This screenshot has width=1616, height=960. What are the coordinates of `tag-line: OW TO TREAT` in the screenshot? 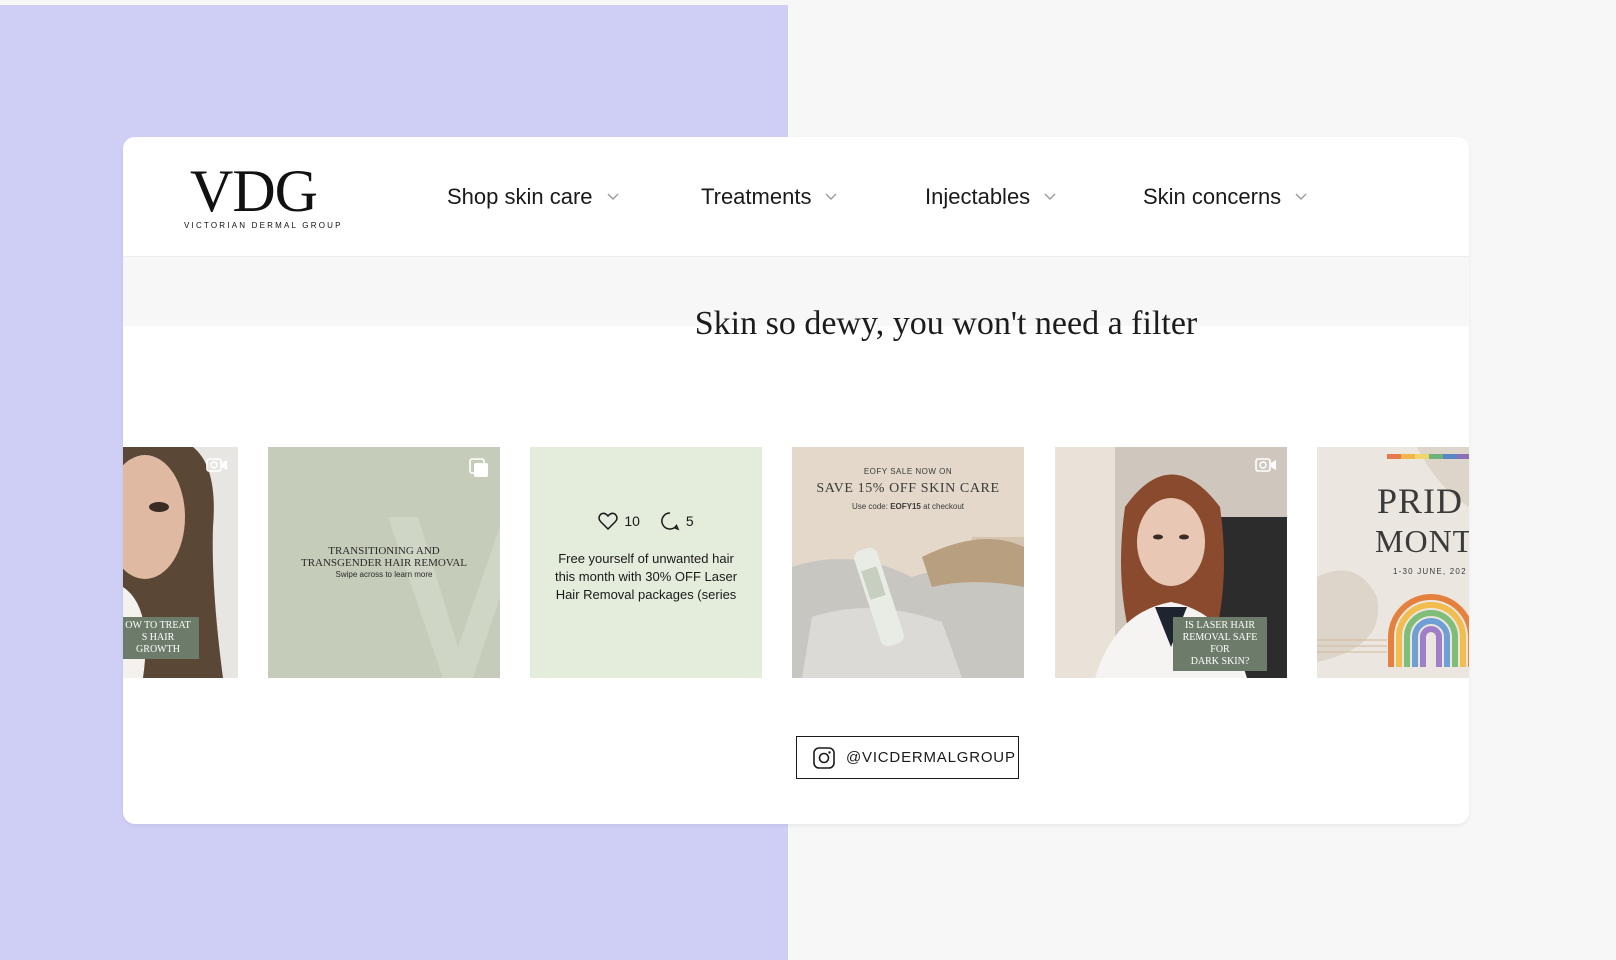 It's located at (158, 625).